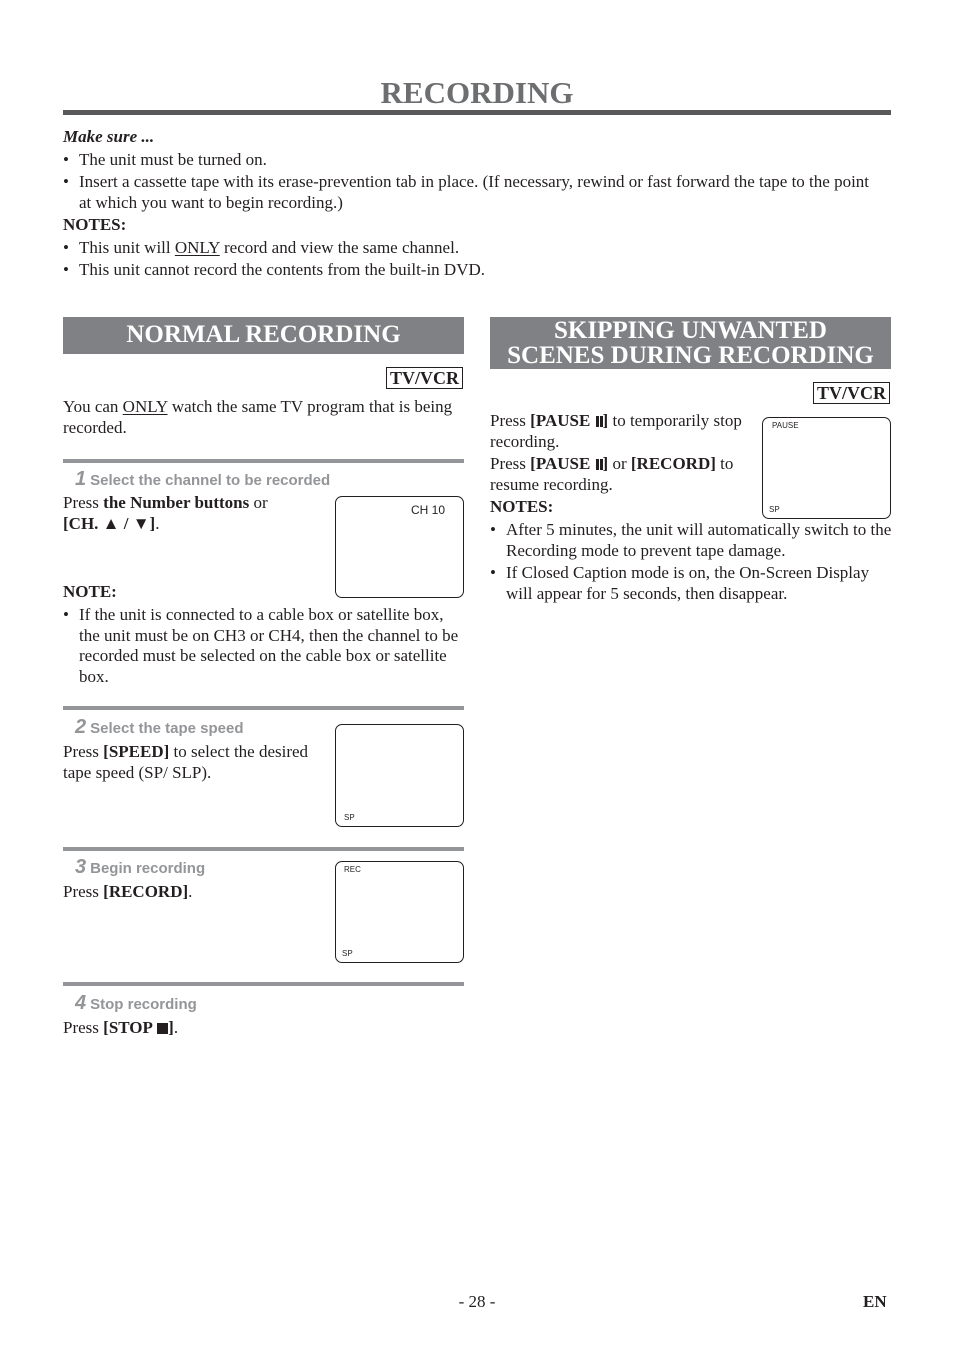 Image resolution: width=954 pixels, height=1348 pixels. Describe the element at coordinates (81, 479) in the screenshot. I see `step-number: 1` at that location.